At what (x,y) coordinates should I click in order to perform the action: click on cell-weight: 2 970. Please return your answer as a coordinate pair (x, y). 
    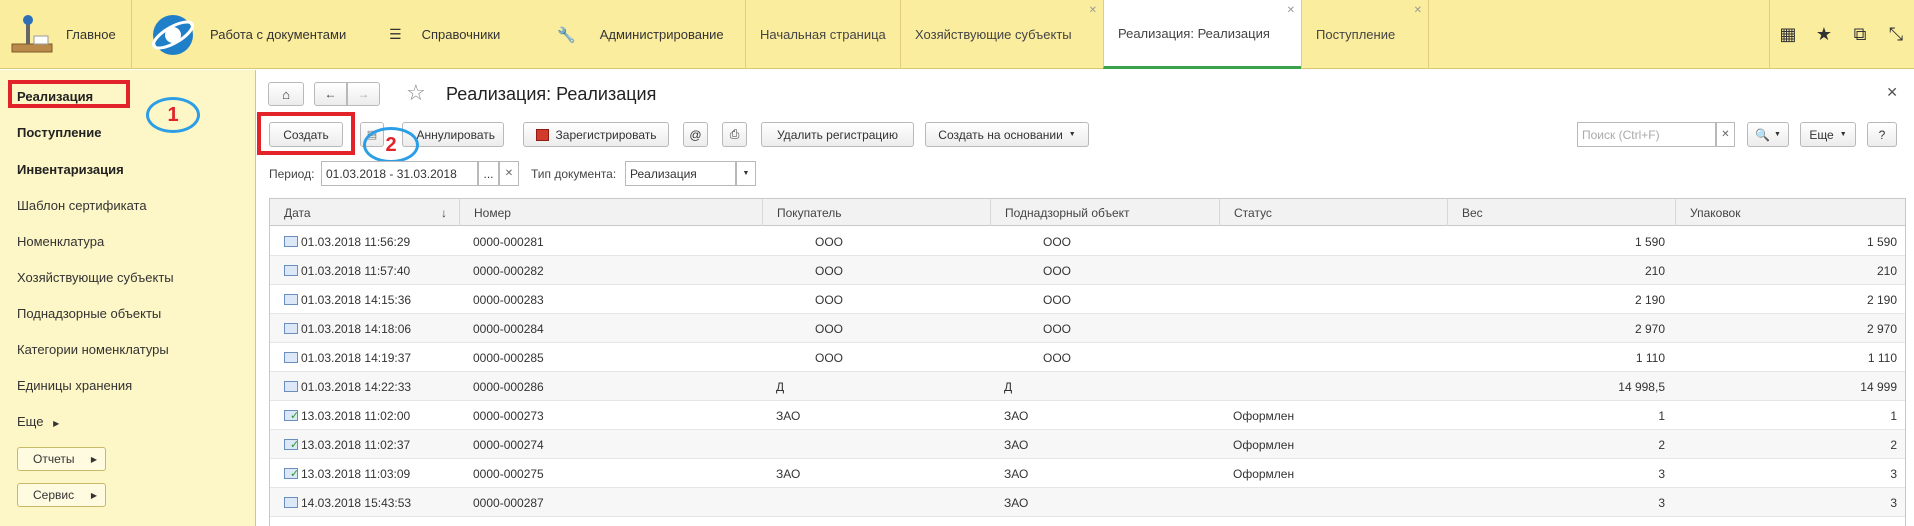
    Looking at the image, I should click on (1649, 328).